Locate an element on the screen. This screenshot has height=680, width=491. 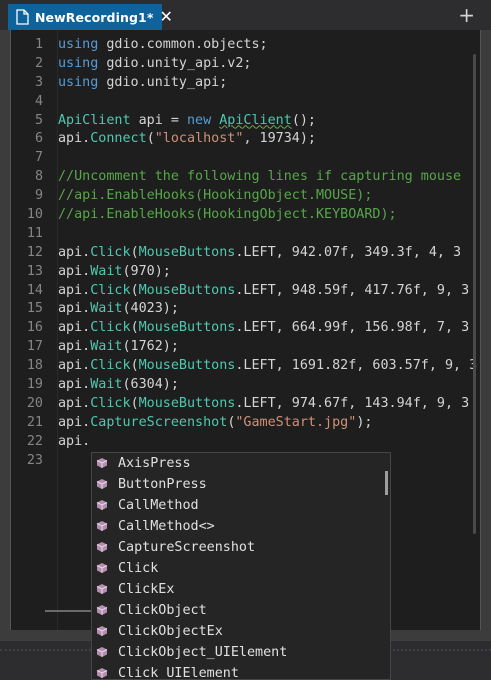
completion-scrollbar is located at coordinates (386, 483).